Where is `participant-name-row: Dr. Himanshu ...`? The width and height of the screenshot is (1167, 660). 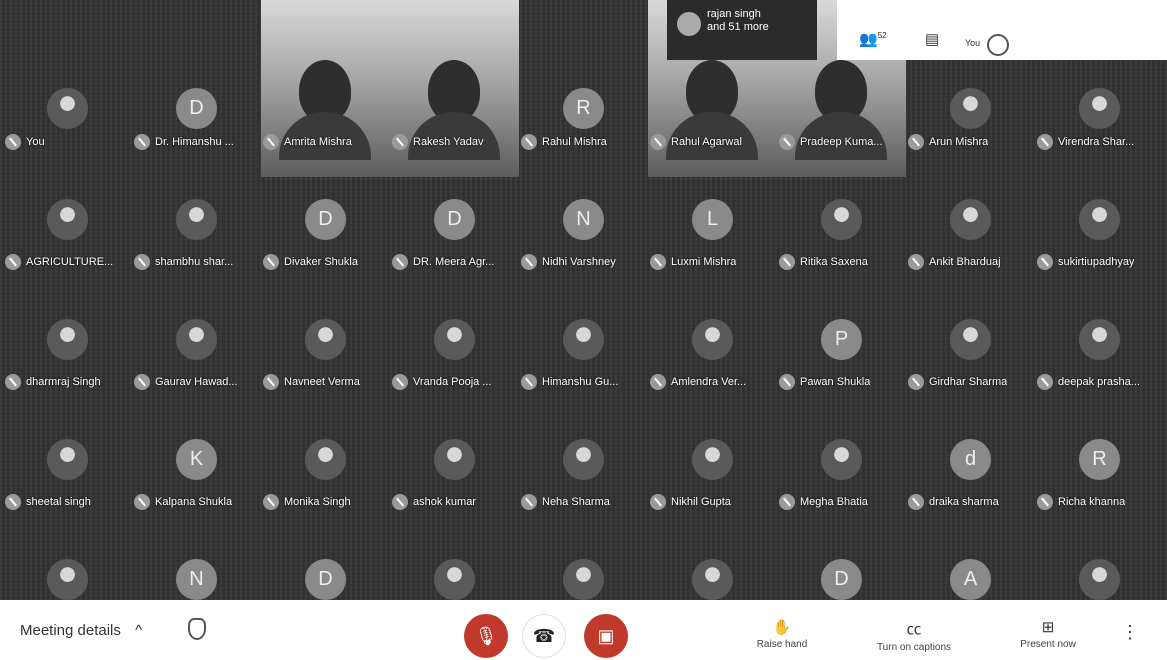 participant-name-row: Dr. Himanshu ... is located at coordinates (196, 142).